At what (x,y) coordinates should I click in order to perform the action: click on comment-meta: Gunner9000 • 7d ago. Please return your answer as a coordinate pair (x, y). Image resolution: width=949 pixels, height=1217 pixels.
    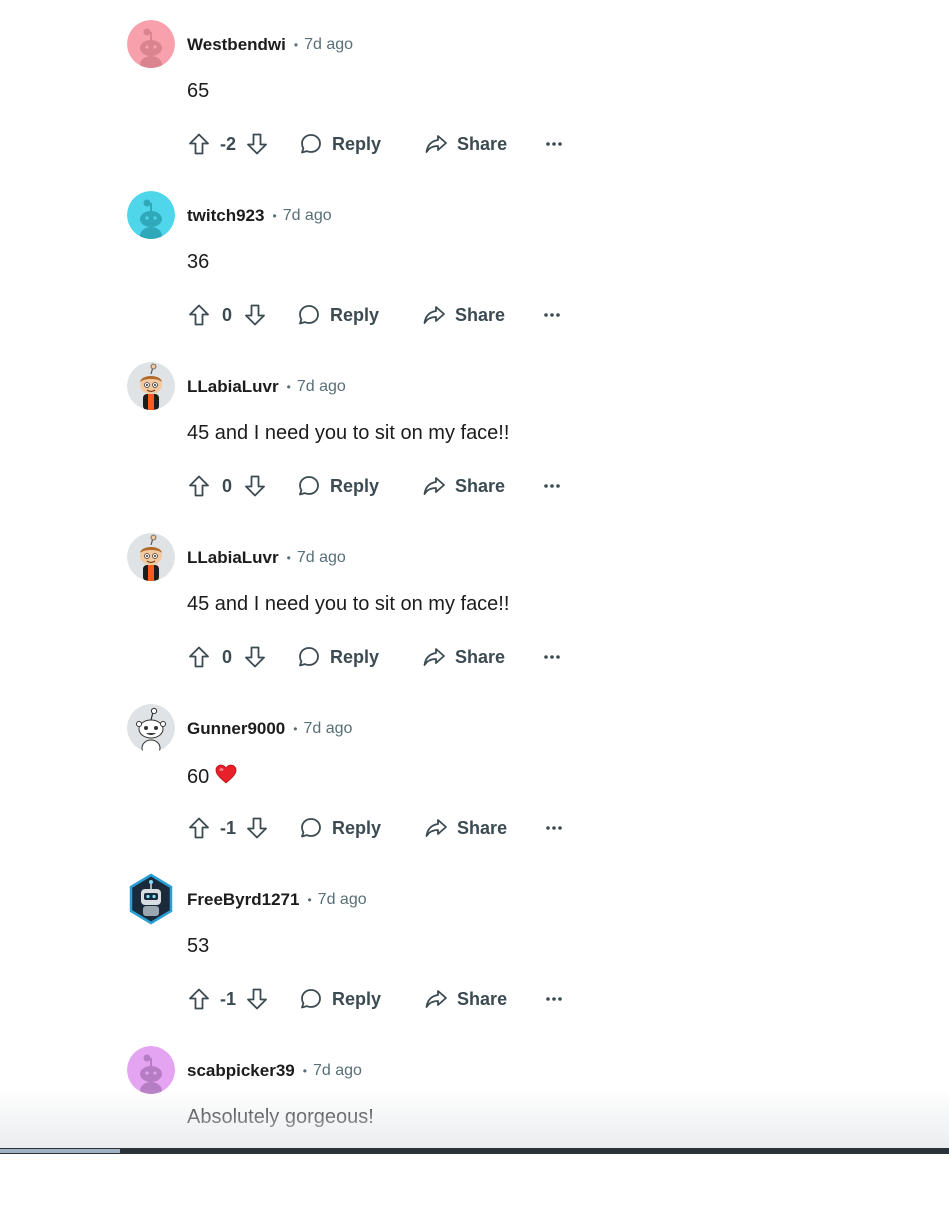
    Looking at the image, I should click on (269, 729).